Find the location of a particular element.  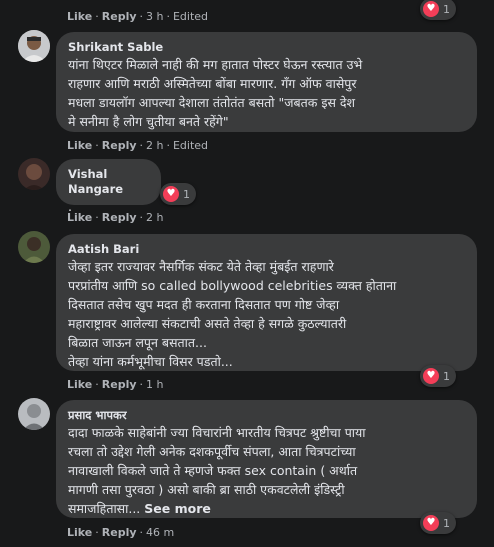

comment-actions-top: Like · Reply · 3 h · Edited is located at coordinates (138, 16).